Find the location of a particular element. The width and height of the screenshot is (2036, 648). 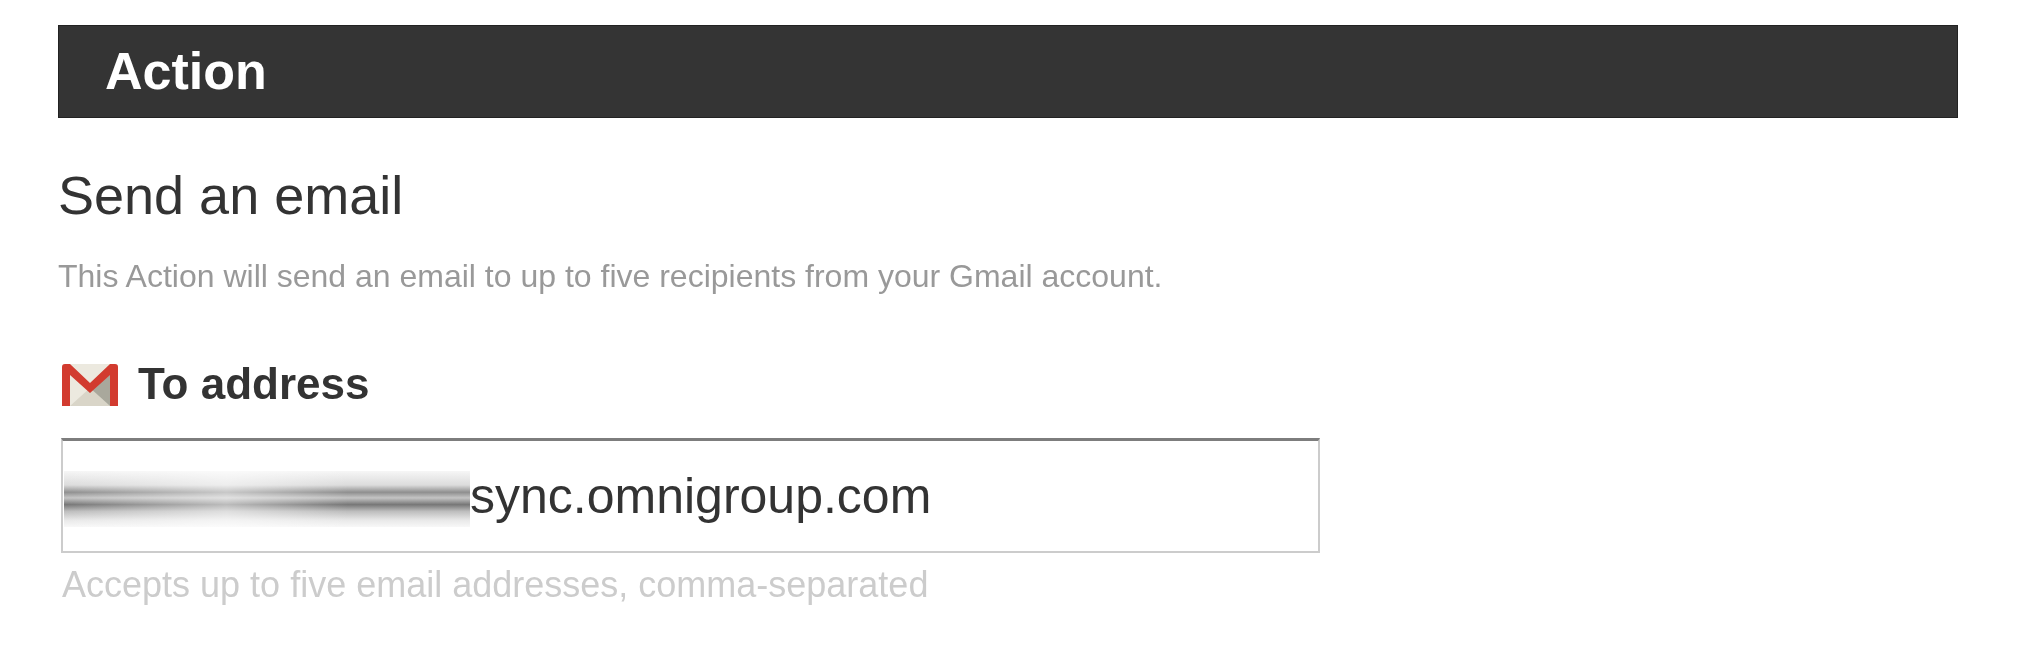

header-title: Action is located at coordinates (186, 72).